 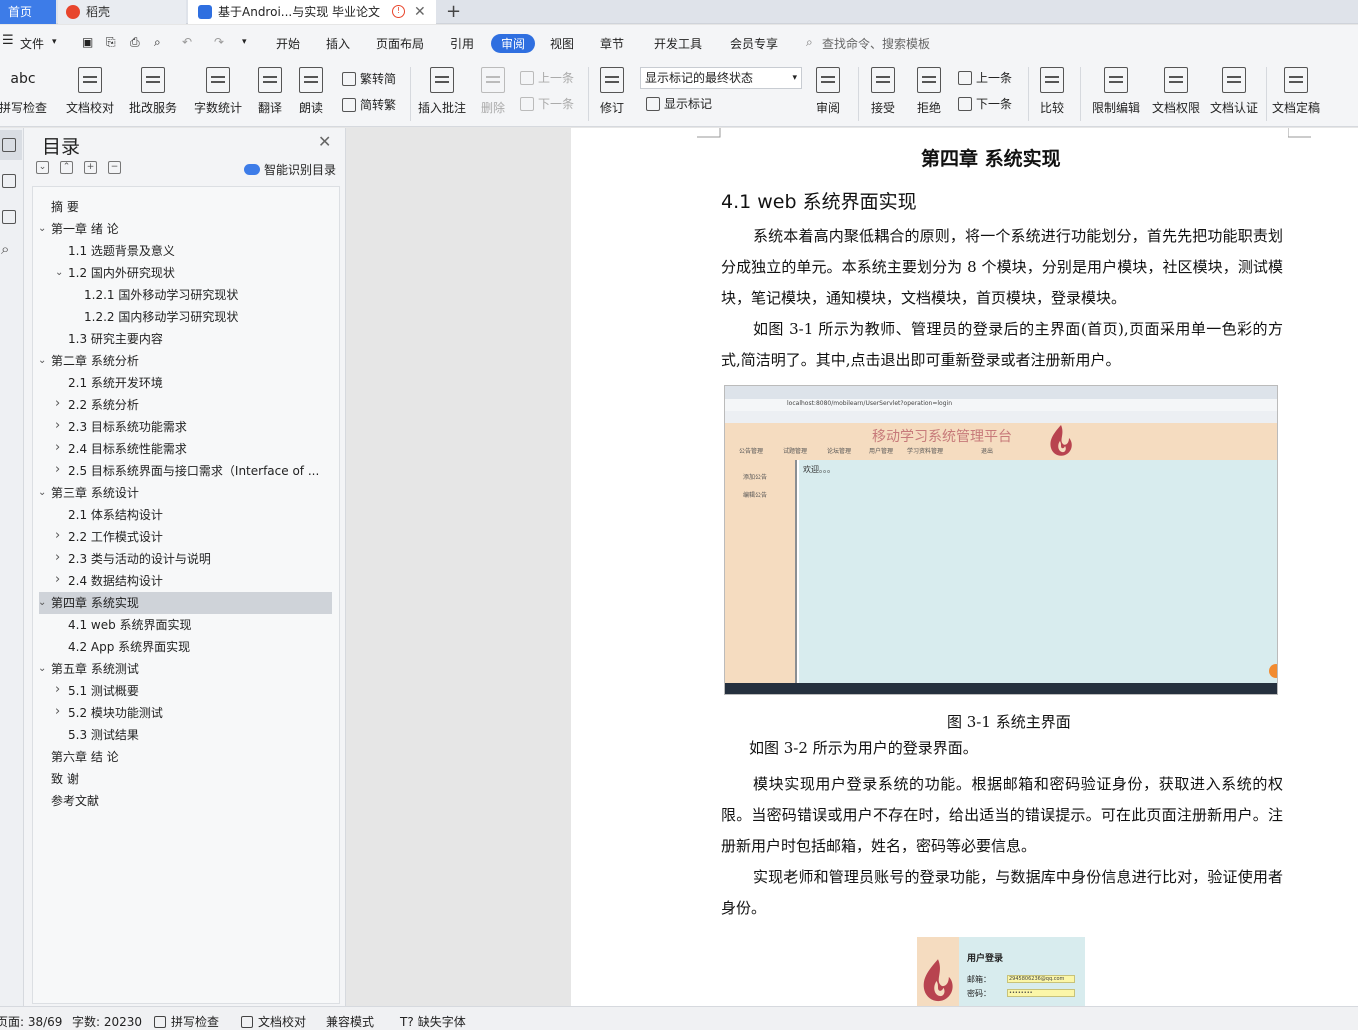 I want to click on tab-home: 首页, so click(x=28, y=12).